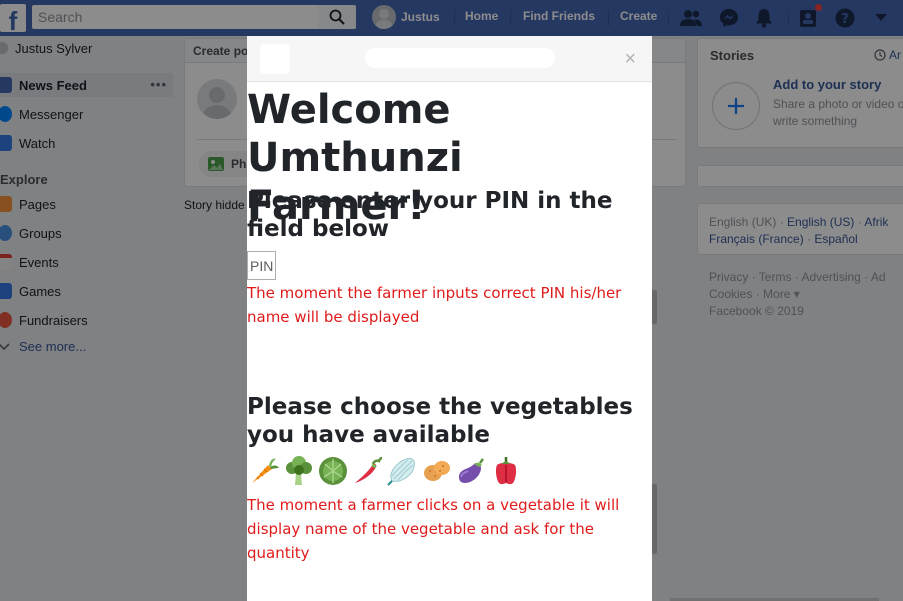 This screenshot has width=903, height=601. Describe the element at coordinates (333, 471) in the screenshot. I see `lettuce-icon` at that location.